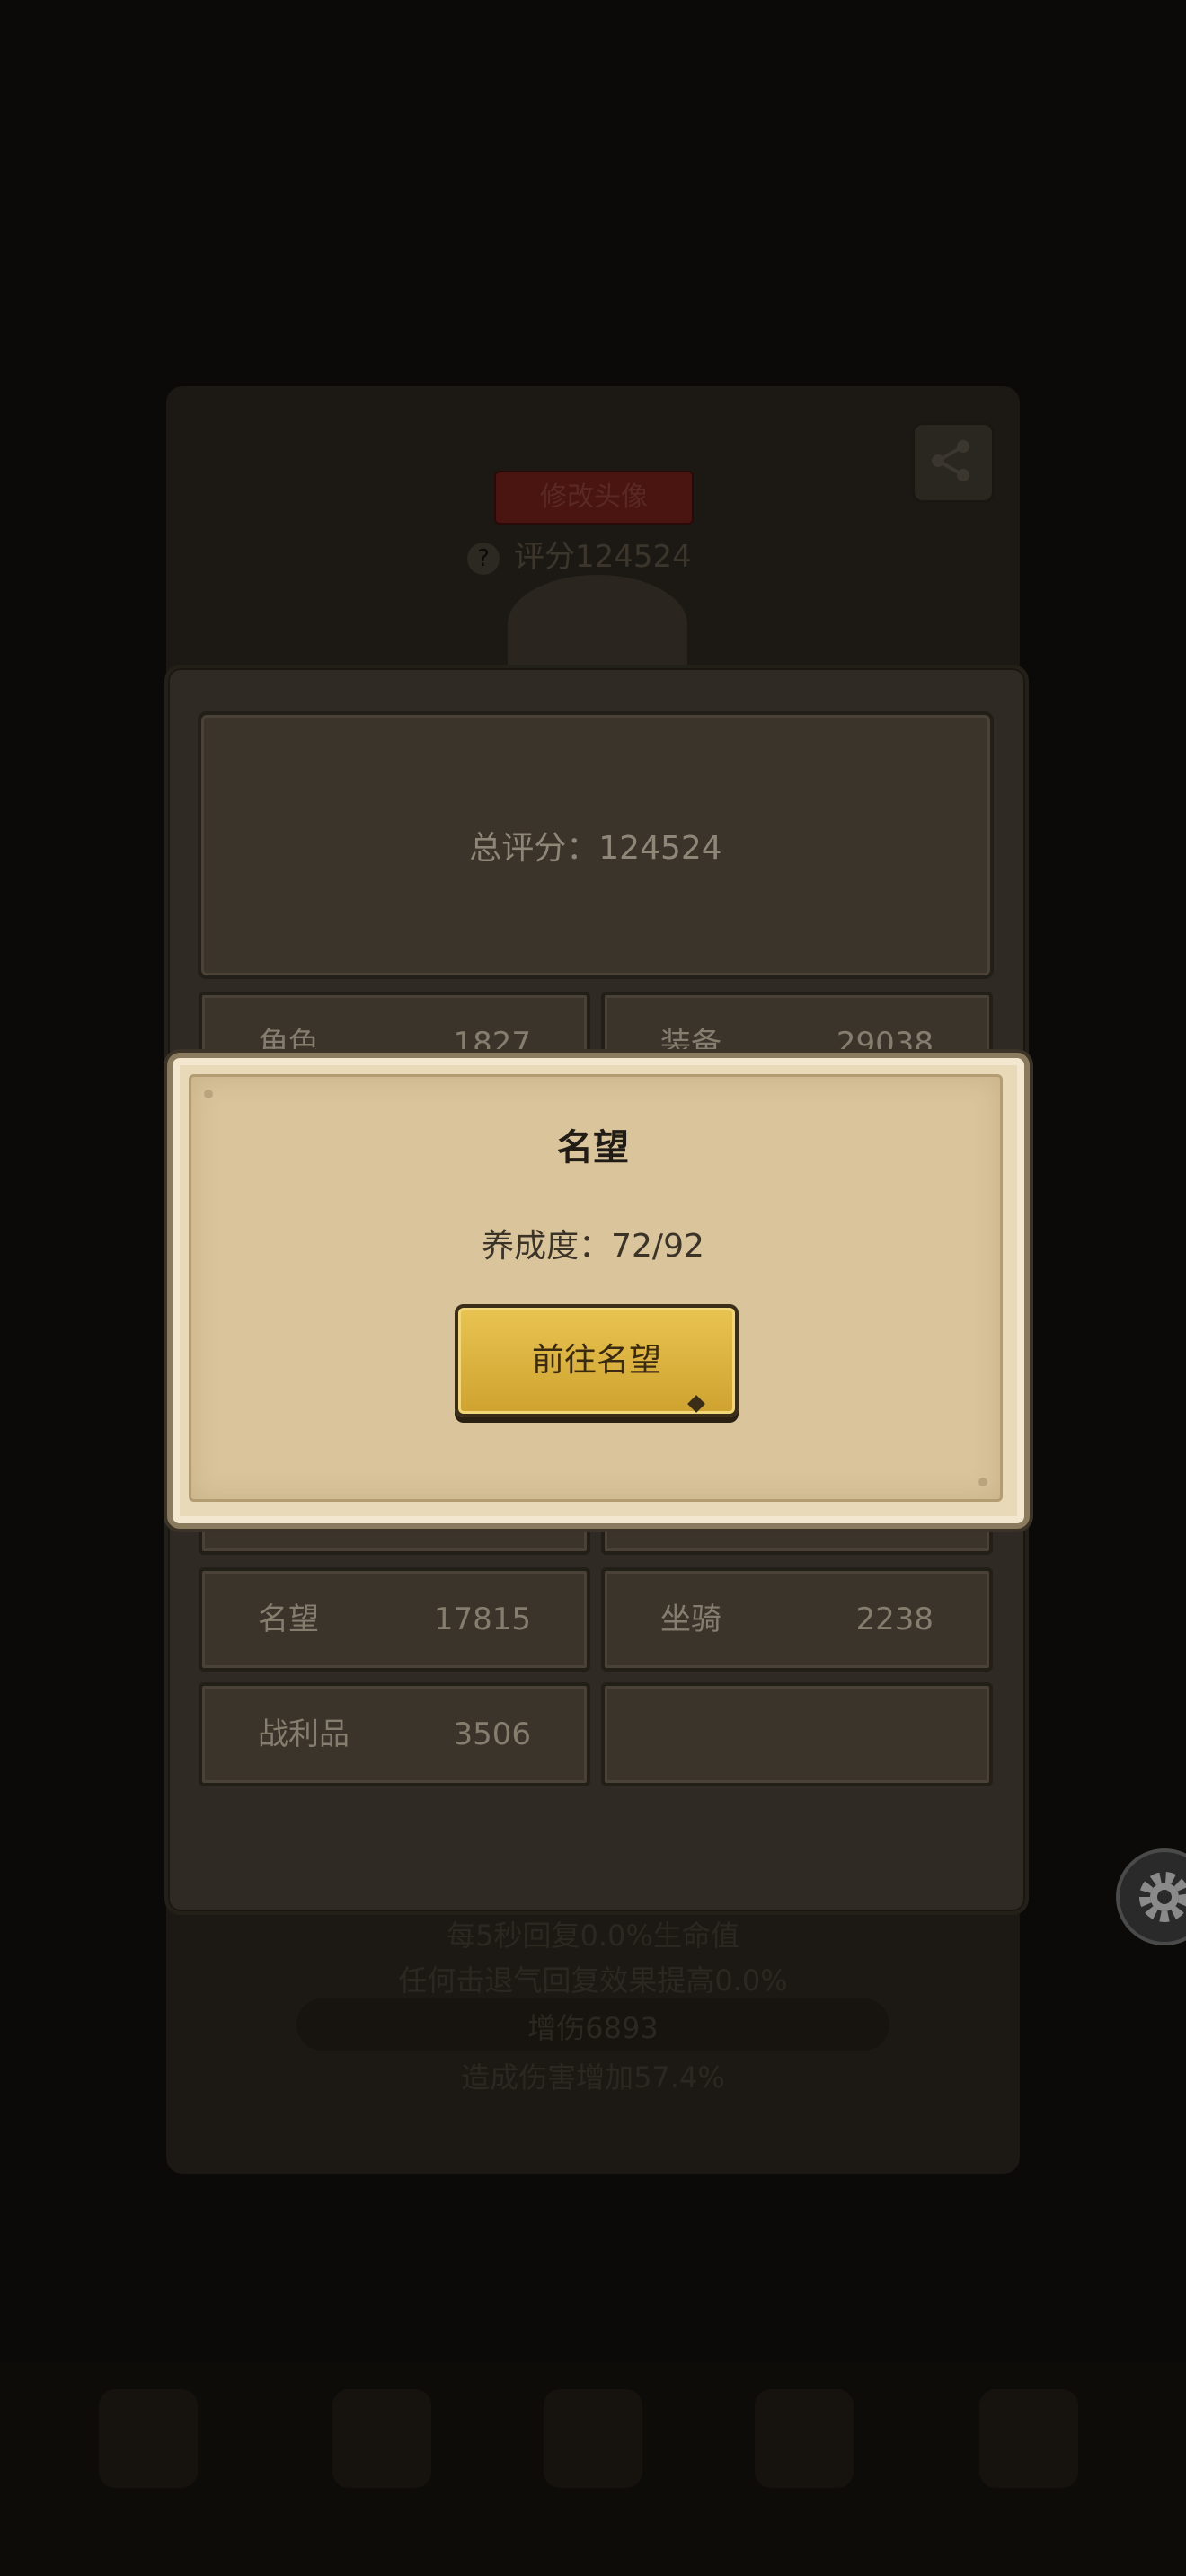 The image size is (1186, 2576). I want to click on stat-label: 名望, so click(288, 1619).